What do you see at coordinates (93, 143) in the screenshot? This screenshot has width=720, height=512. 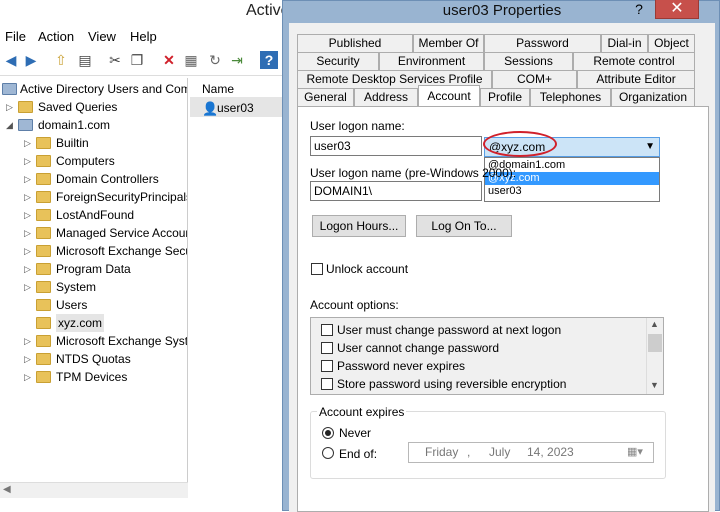 I see `tree-node: ▷ Builtin` at bounding box center [93, 143].